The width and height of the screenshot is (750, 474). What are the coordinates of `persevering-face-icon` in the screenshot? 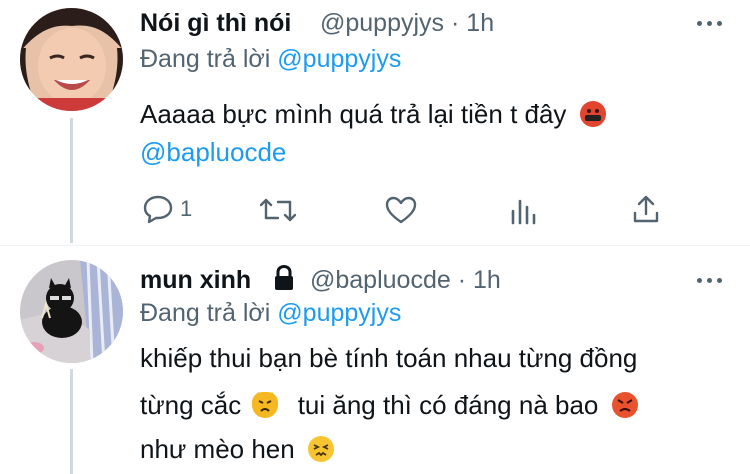 It's located at (320, 449).